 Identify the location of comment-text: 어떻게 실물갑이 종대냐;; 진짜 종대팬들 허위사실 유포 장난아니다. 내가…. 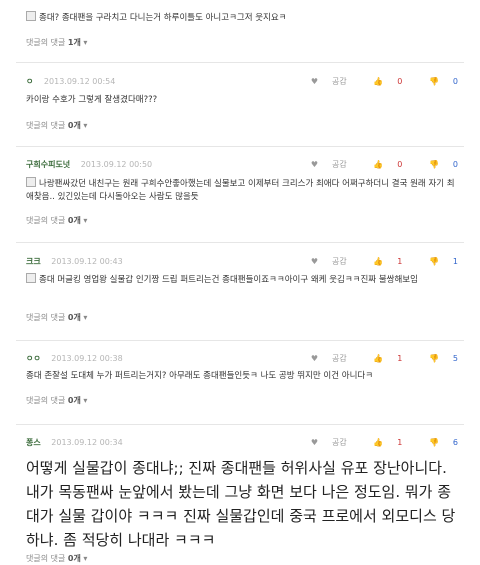
(241, 504).